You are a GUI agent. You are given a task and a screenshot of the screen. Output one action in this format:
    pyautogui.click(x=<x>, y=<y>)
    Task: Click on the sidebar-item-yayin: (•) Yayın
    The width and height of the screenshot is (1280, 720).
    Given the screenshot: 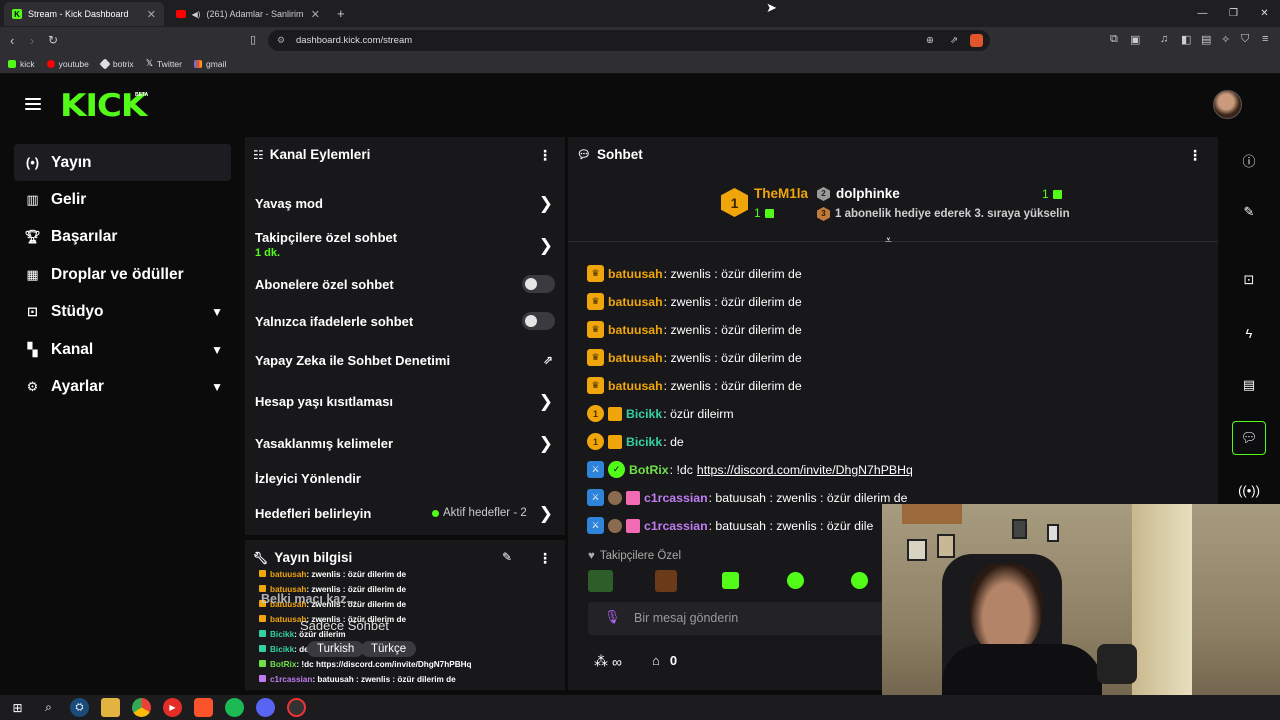 What is the action you would take?
    pyautogui.click(x=122, y=162)
    